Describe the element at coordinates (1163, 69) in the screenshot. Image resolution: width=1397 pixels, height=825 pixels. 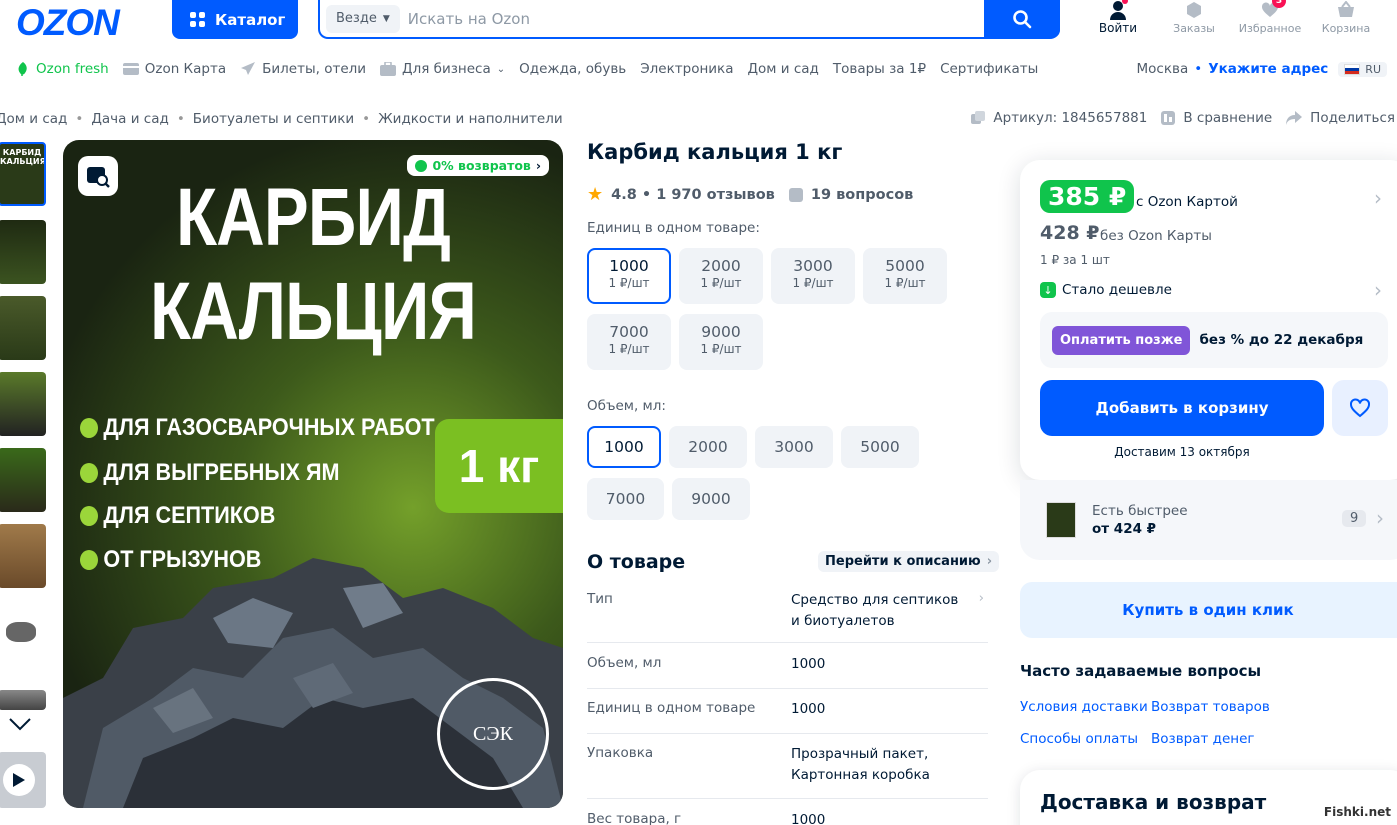
I see `city-label: Москва` at that location.